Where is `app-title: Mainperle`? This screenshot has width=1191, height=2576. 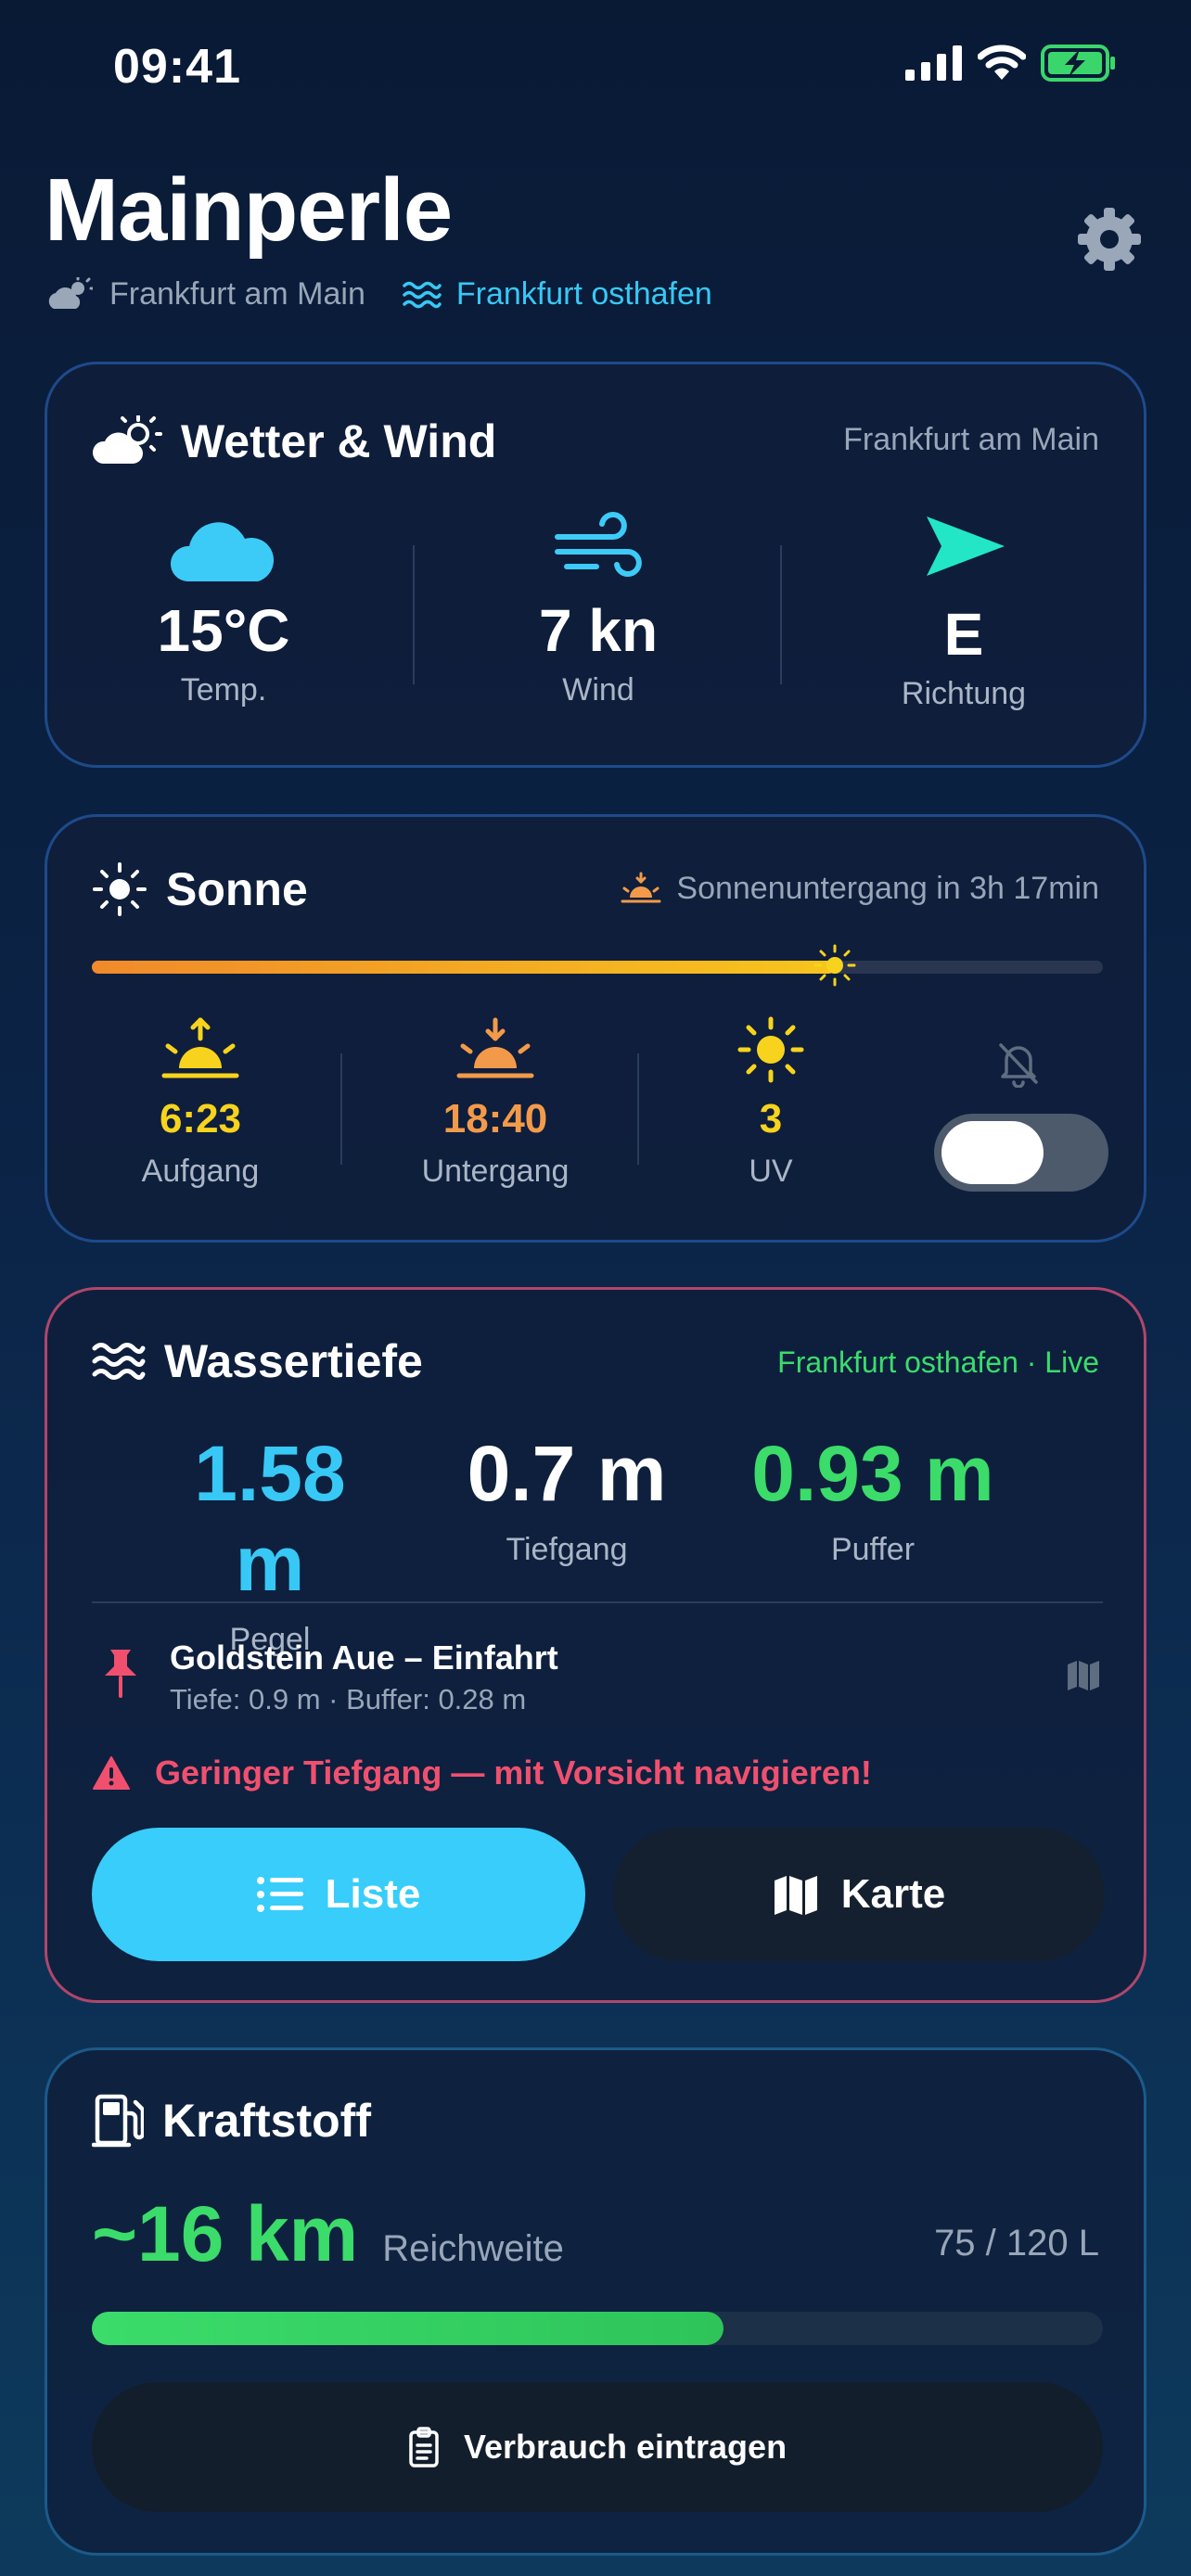 app-title: Mainperle is located at coordinates (249, 210).